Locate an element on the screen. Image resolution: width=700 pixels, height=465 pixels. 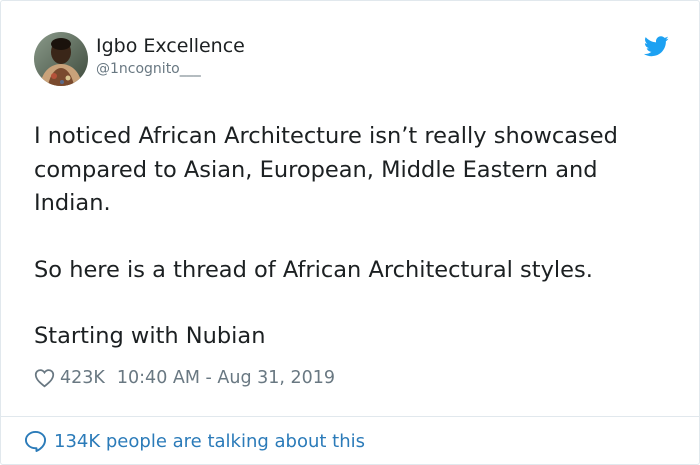
user-avatar-photo-icon is located at coordinates (61, 59).